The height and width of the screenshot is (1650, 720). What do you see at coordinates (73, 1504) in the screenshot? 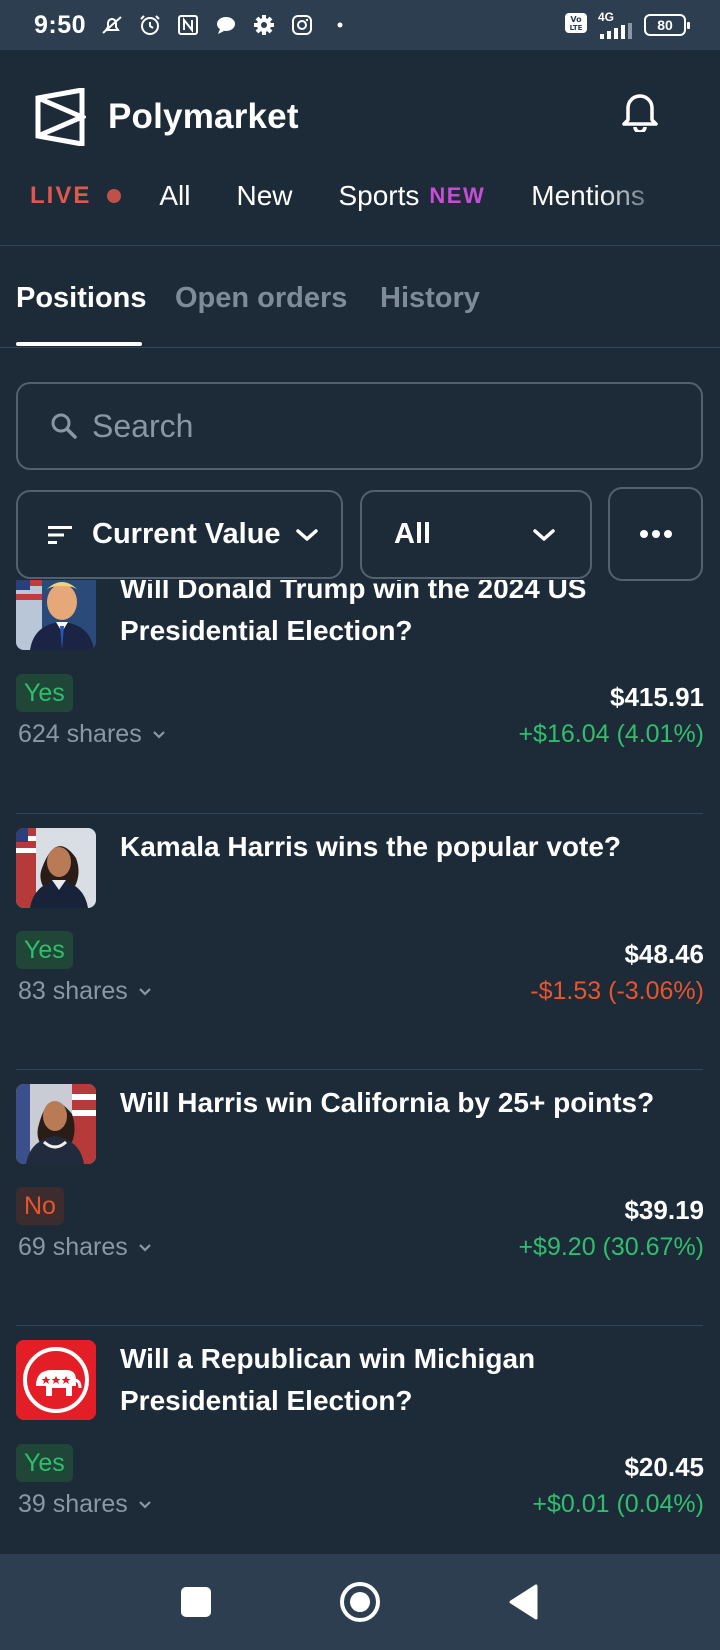
I see `shares-count: 39 shares` at bounding box center [73, 1504].